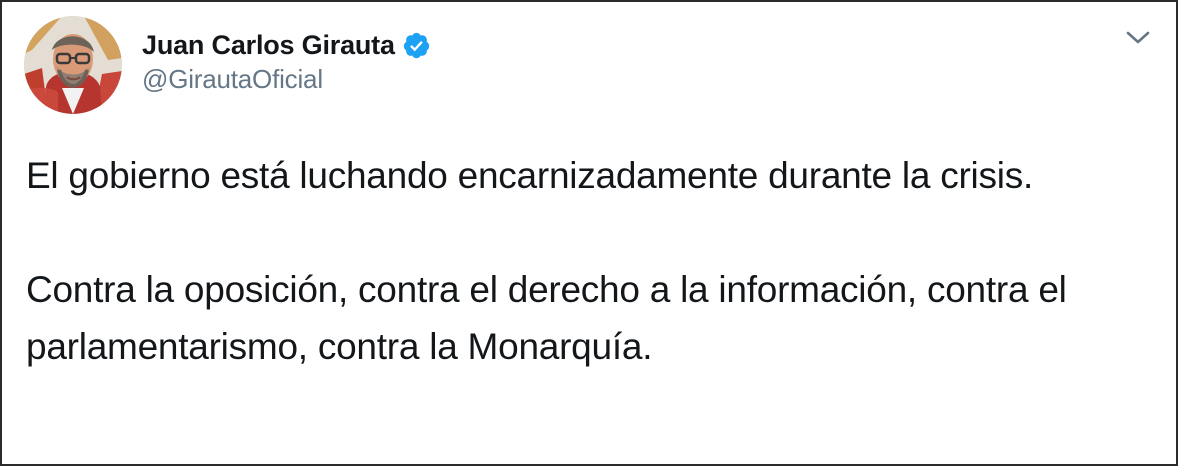 The height and width of the screenshot is (466, 1178). I want to click on avatar, so click(73, 65).